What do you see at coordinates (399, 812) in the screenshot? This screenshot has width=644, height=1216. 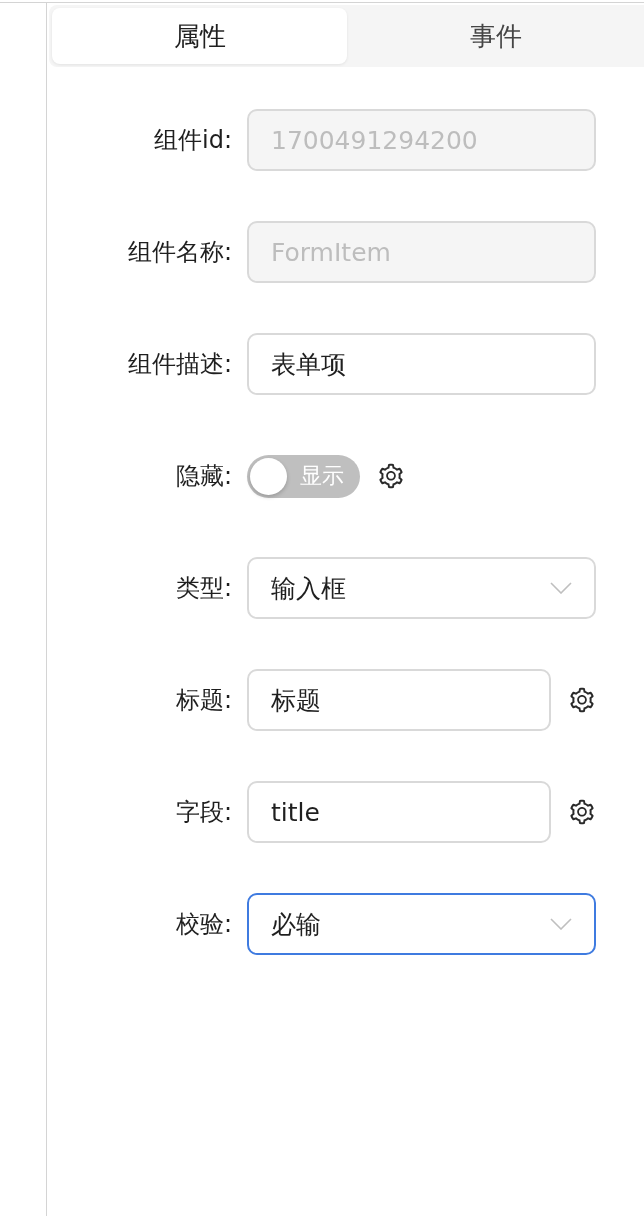 I see `text-field: title` at bounding box center [399, 812].